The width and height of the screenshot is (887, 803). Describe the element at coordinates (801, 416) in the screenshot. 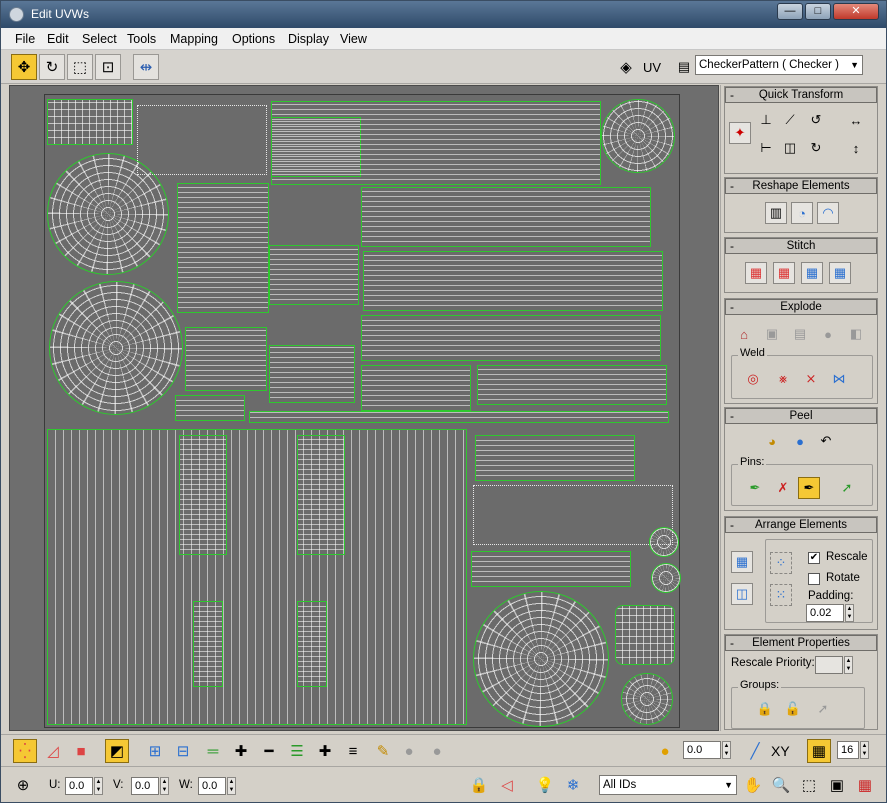

I see `peel-header: - Peel` at that location.